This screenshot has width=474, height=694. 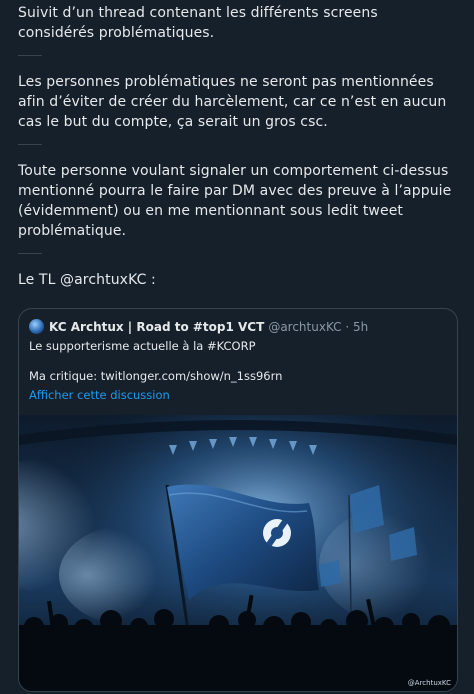 What do you see at coordinates (238, 393) in the screenshot?
I see `show-thread-link: Afficher cette discussion` at bounding box center [238, 393].